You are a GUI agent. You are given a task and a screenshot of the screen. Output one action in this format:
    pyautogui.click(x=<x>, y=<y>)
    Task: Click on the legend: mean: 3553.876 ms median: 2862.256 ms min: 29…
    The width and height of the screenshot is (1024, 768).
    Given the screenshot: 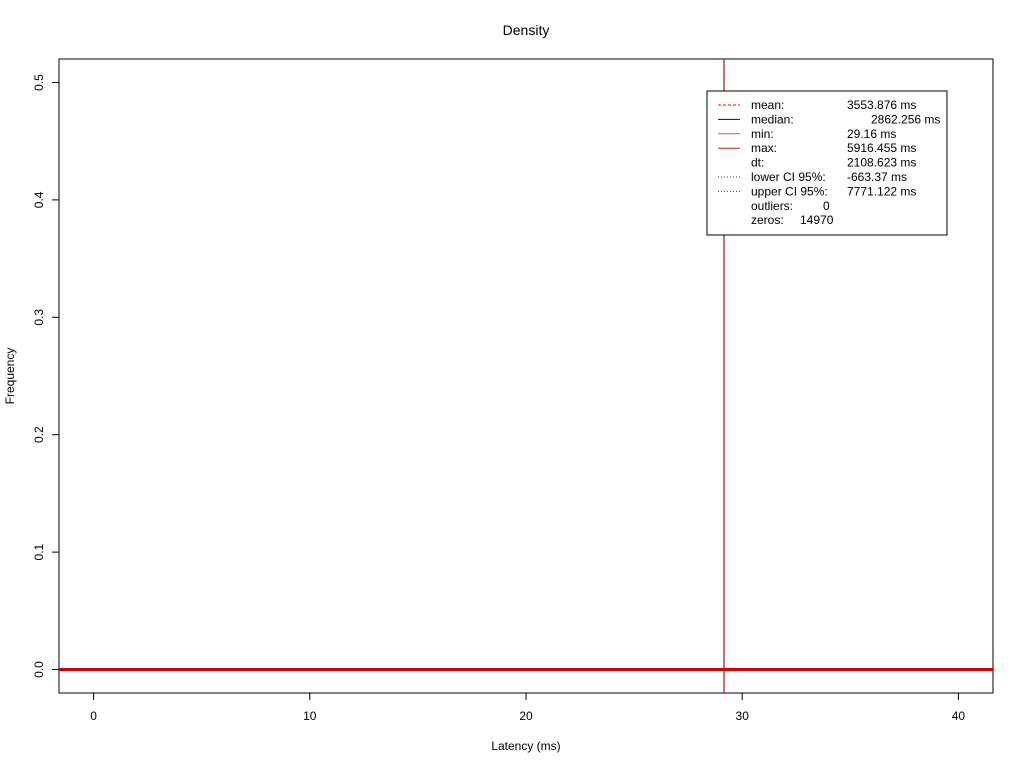 What is the action you would take?
    pyautogui.click(x=827, y=163)
    